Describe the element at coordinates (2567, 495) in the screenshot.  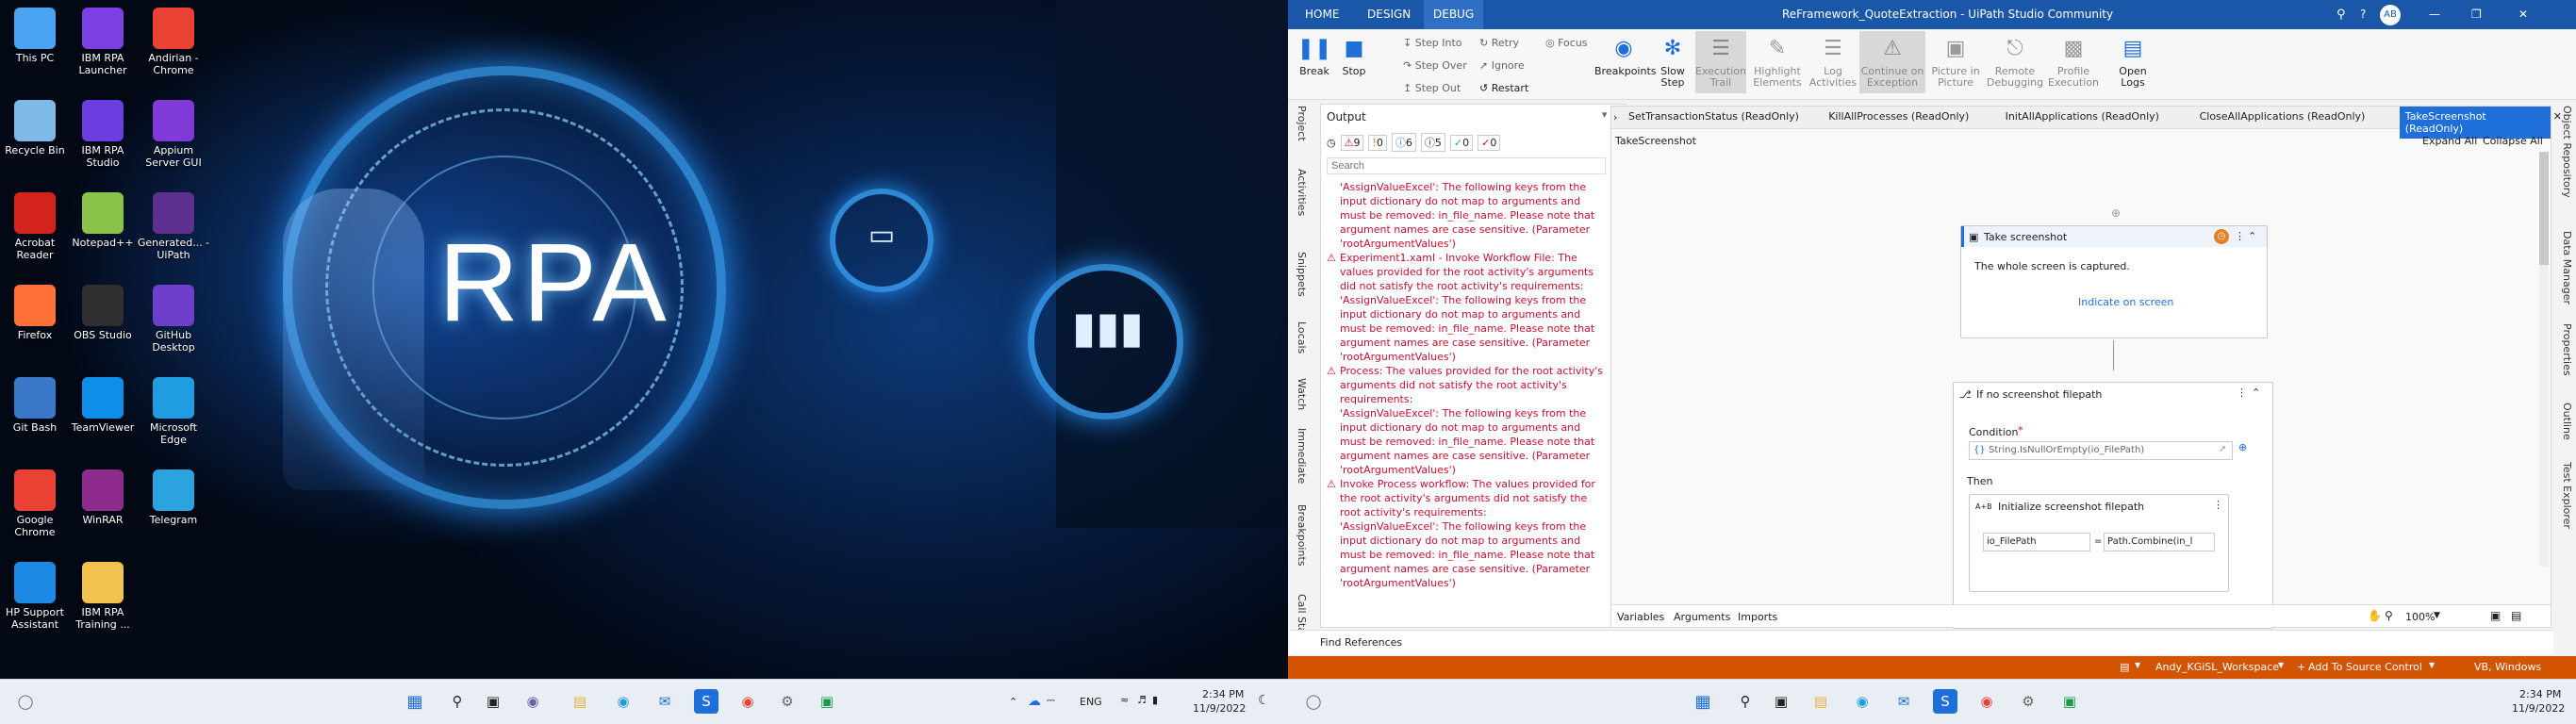
I see `side-tab-test-explorer: Test Explorer` at that location.